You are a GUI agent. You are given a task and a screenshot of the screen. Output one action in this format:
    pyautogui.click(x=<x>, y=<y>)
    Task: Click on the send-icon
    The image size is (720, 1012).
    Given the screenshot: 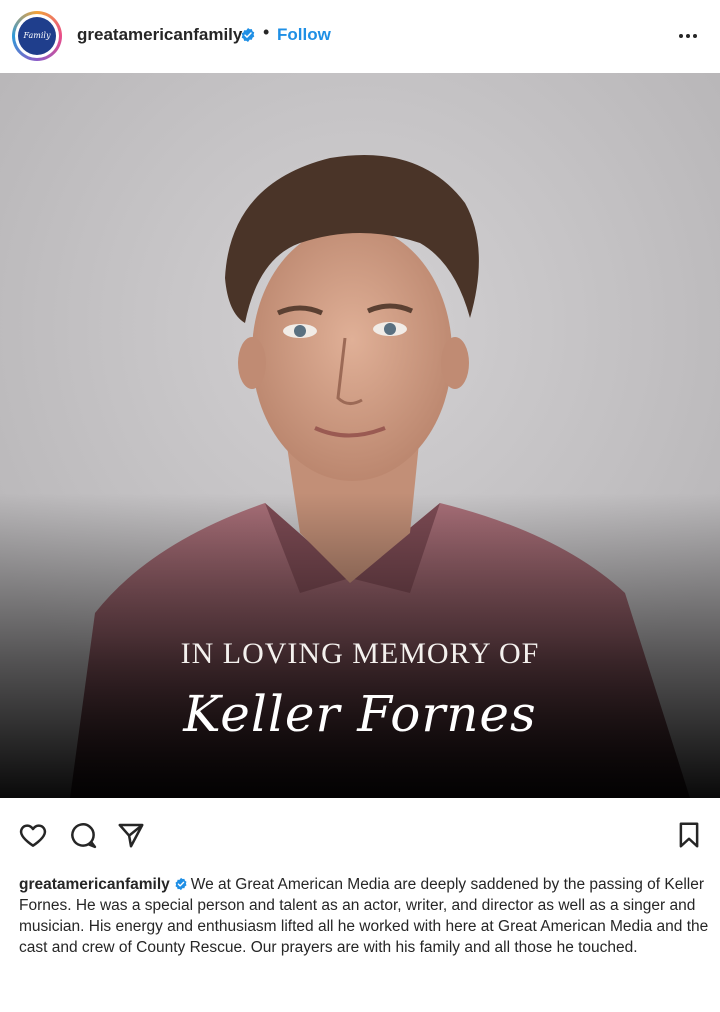 What is the action you would take?
    pyautogui.click(x=131, y=835)
    